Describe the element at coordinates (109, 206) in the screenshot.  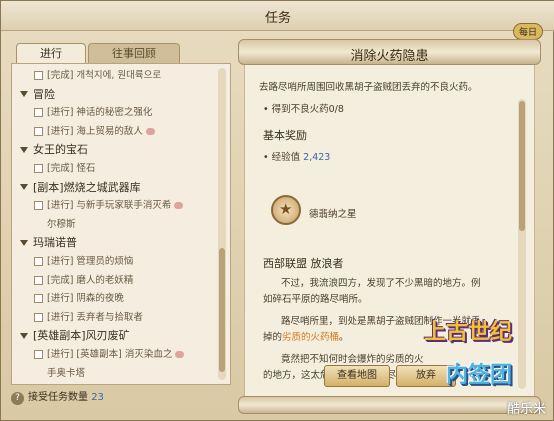
I see `quest-label: [进行] 与新手玩家联手消灭希` at that location.